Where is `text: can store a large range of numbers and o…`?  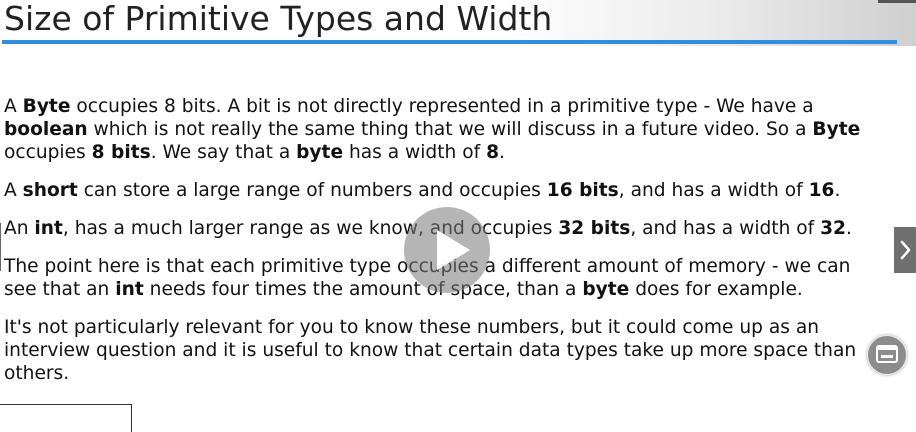 text: can store a large range of numbers and o… is located at coordinates (312, 190).